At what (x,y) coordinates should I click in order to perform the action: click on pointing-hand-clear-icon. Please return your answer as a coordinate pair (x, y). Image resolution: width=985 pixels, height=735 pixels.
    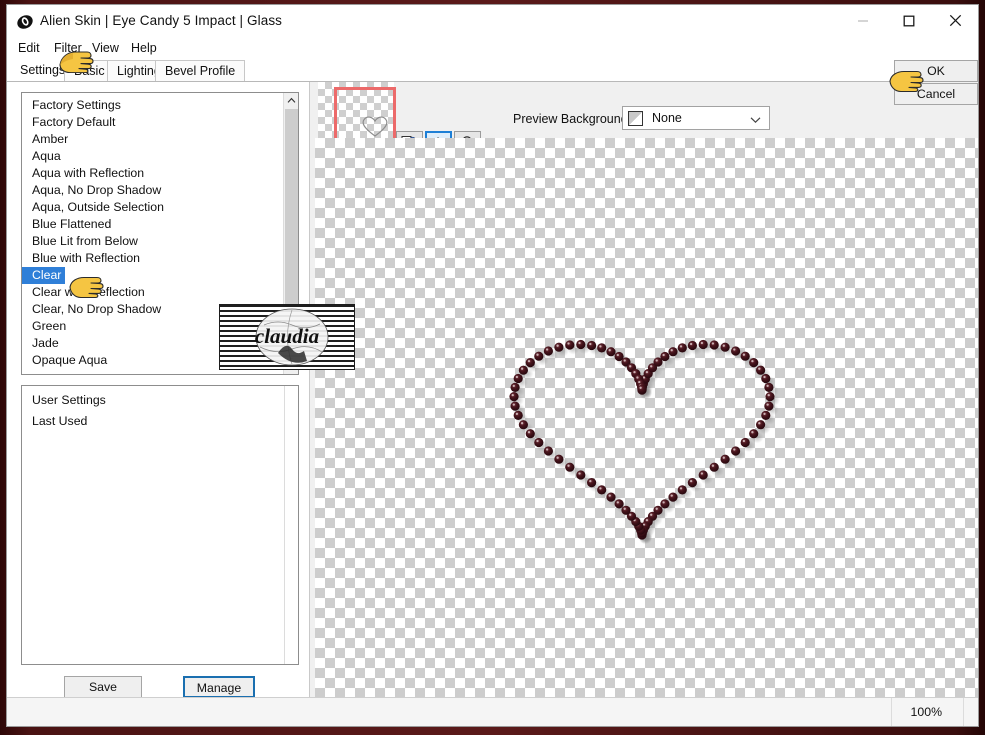
    Looking at the image, I should click on (86, 287).